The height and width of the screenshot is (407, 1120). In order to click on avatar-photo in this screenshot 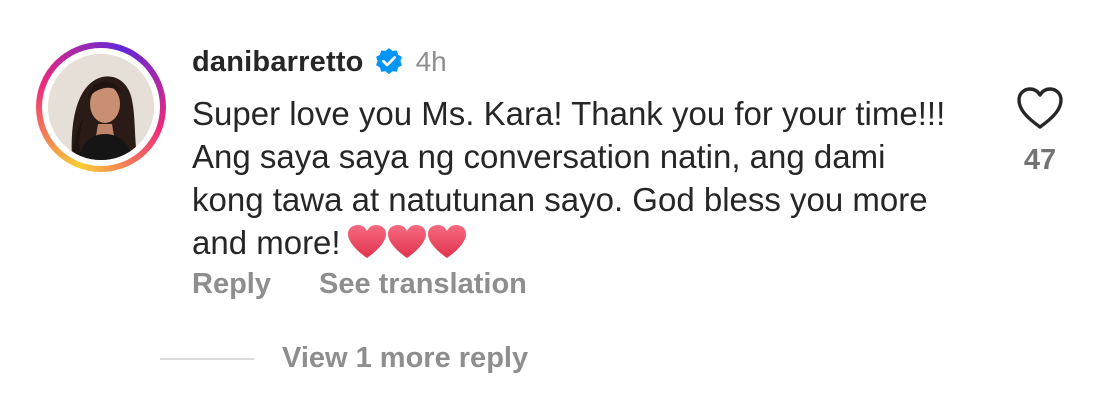, I will do `click(101, 107)`.